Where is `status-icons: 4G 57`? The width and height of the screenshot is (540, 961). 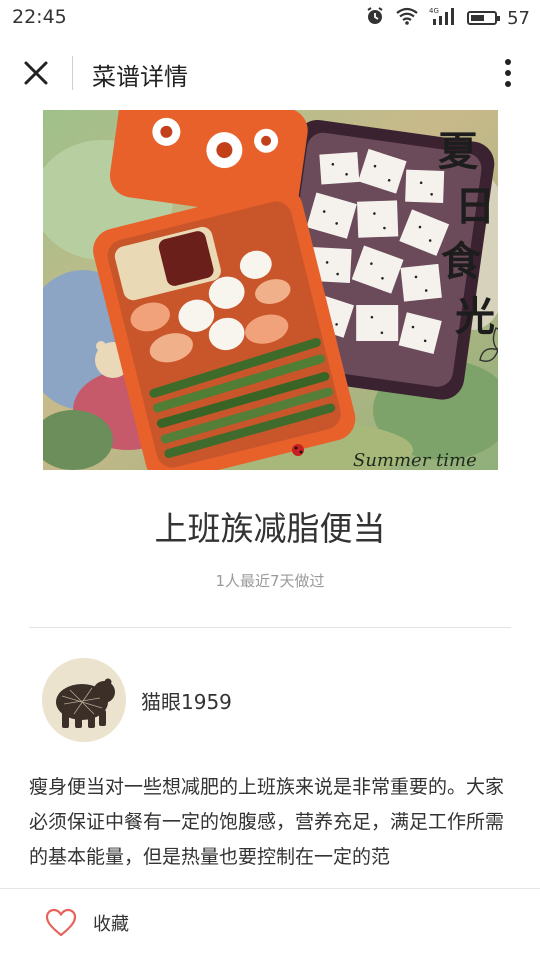
status-icons: 4G 57 is located at coordinates (447, 18).